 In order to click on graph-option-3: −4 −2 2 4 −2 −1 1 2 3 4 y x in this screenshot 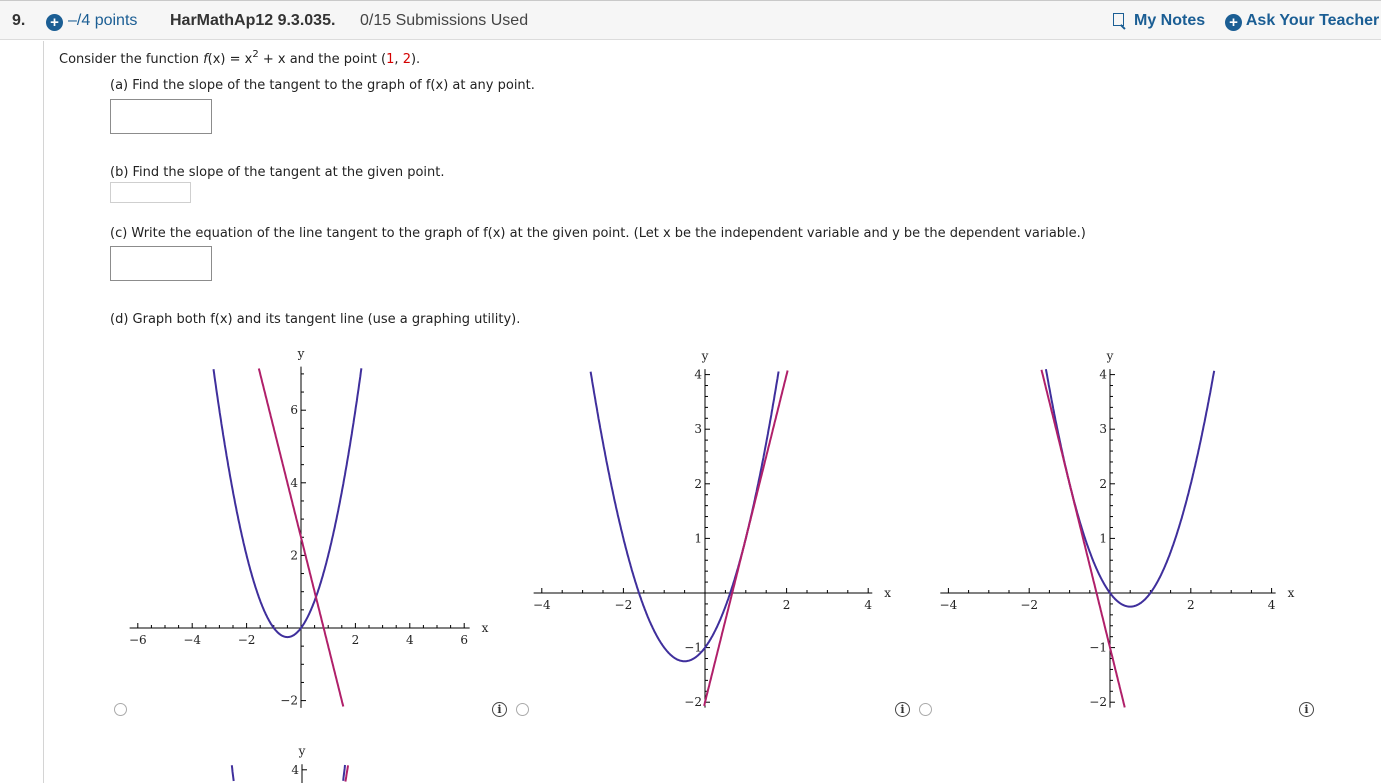, I will do `click(1117, 529)`.